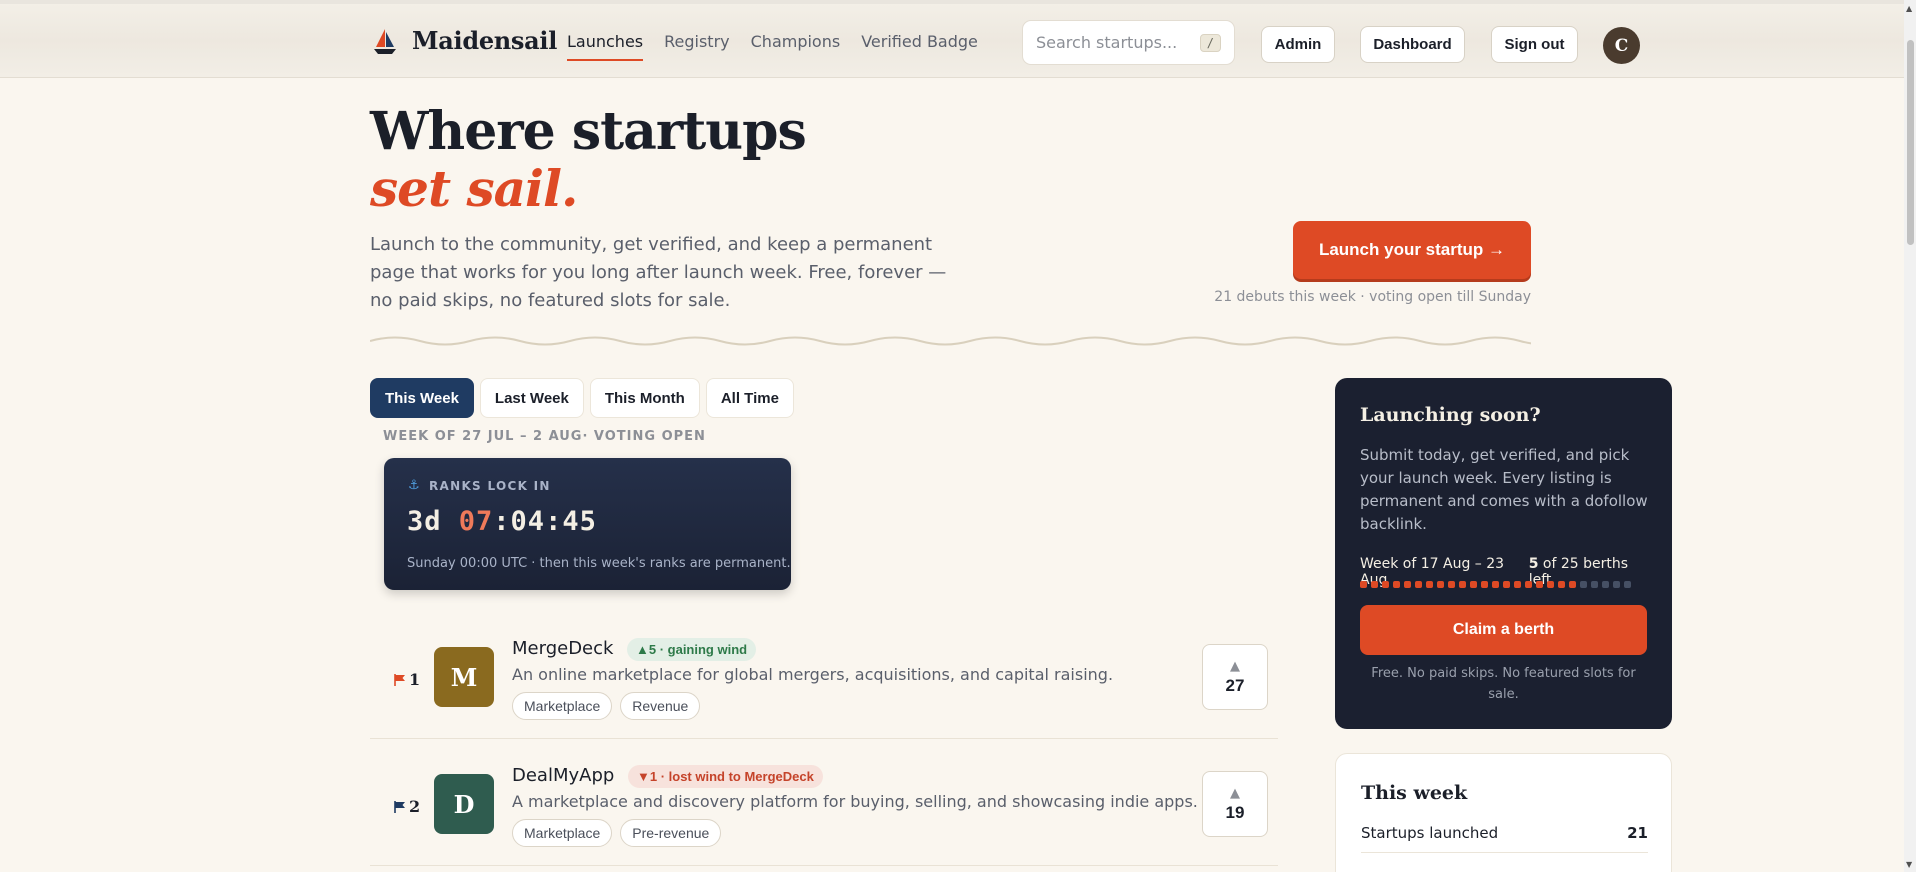 This screenshot has height=872, width=1916. What do you see at coordinates (544, 436) in the screenshot?
I see `week-label: WEEK OF 27 JUL – 2 AUG· VOTING OPEN` at bounding box center [544, 436].